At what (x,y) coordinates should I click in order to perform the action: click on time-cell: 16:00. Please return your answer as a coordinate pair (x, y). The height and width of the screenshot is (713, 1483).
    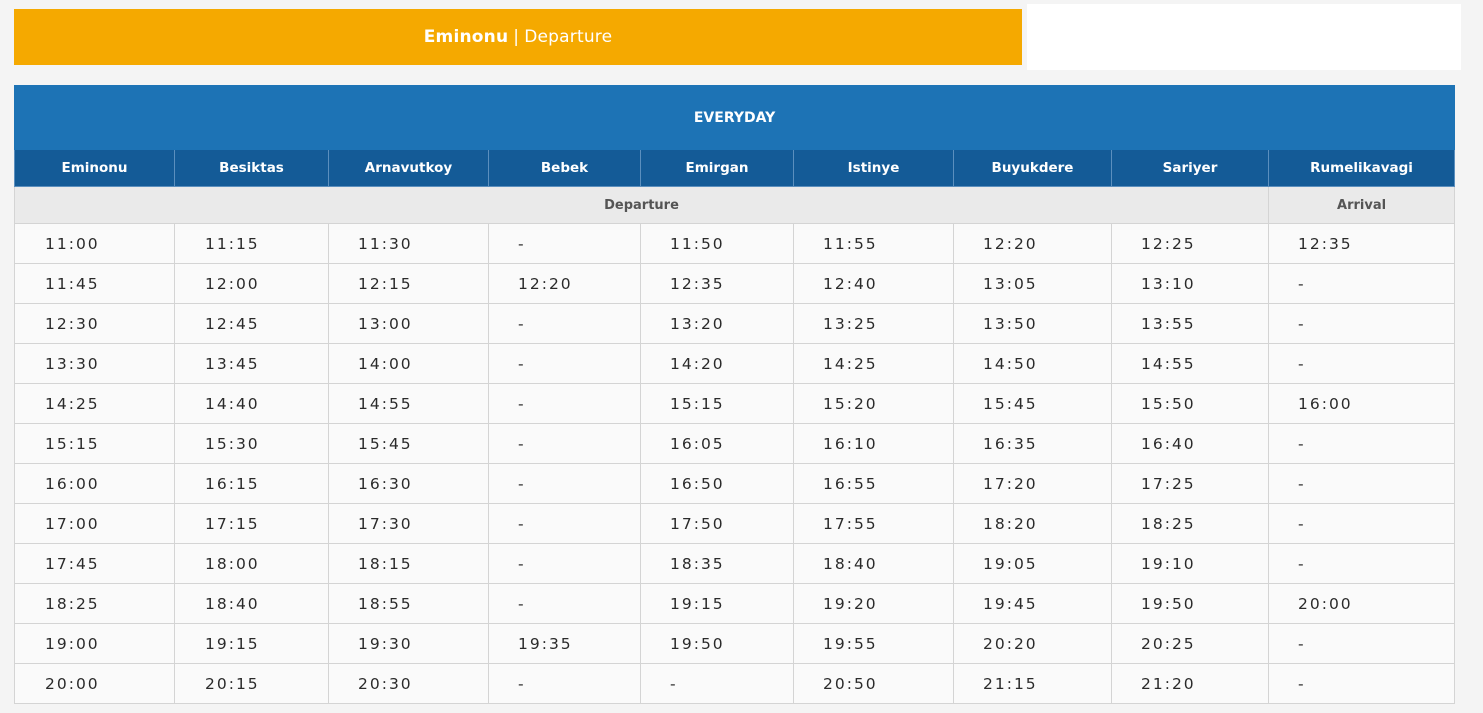
    Looking at the image, I should click on (94, 483).